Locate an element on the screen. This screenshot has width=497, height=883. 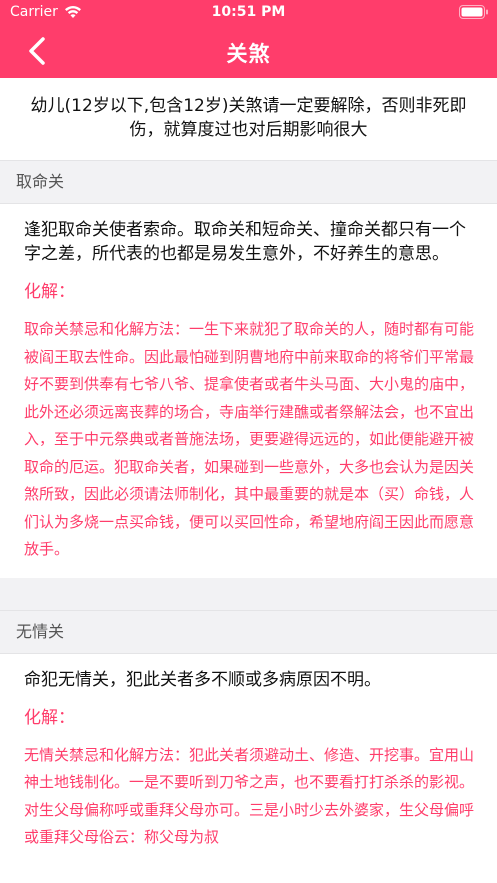
page-title: 关煞 is located at coordinates (248, 54).